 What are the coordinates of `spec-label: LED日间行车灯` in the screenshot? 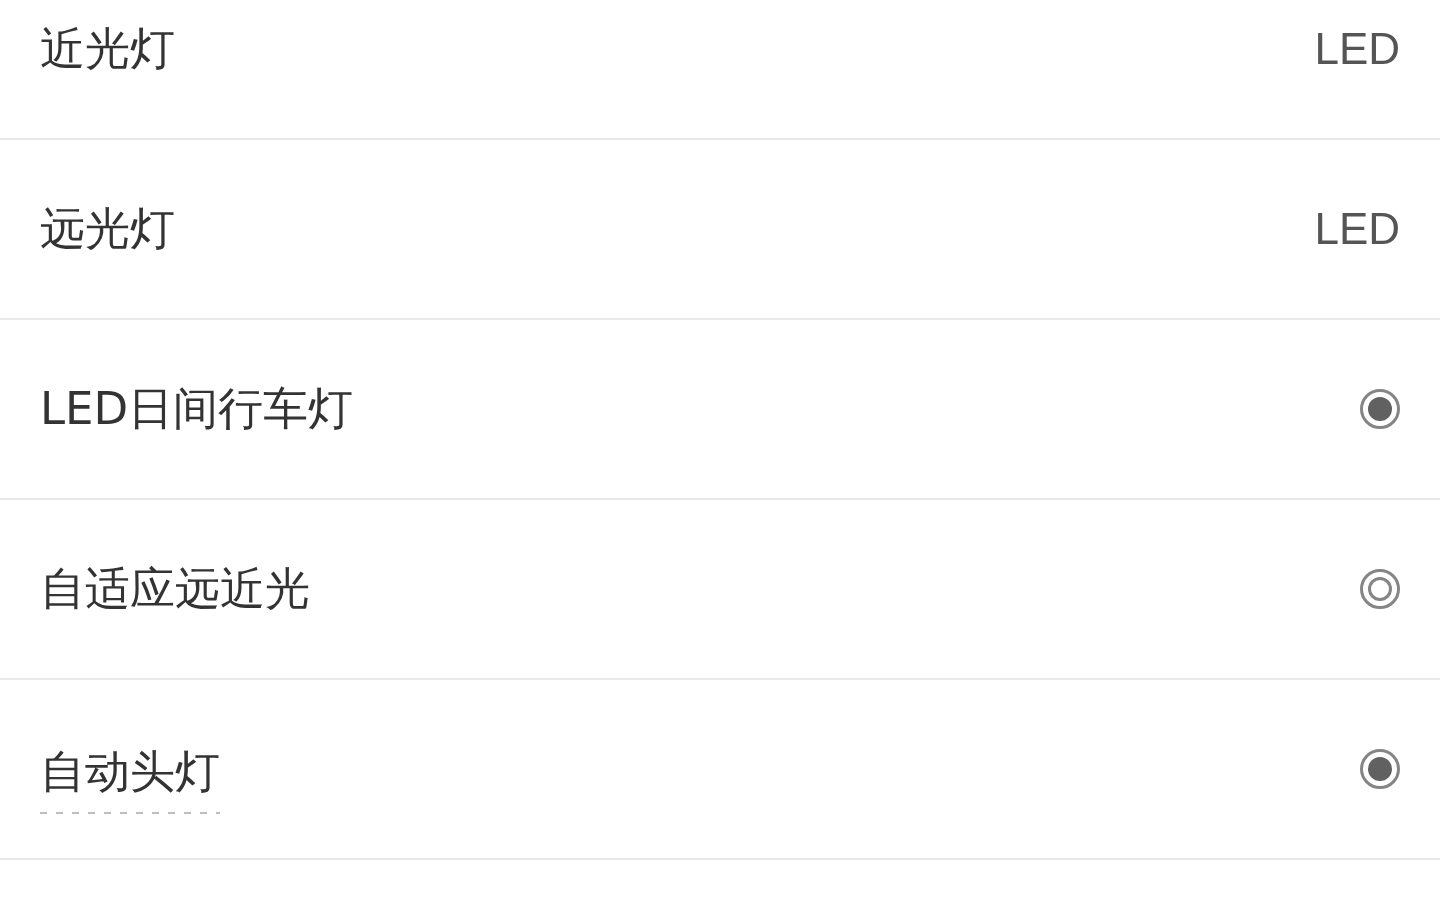 It's located at (197, 409).